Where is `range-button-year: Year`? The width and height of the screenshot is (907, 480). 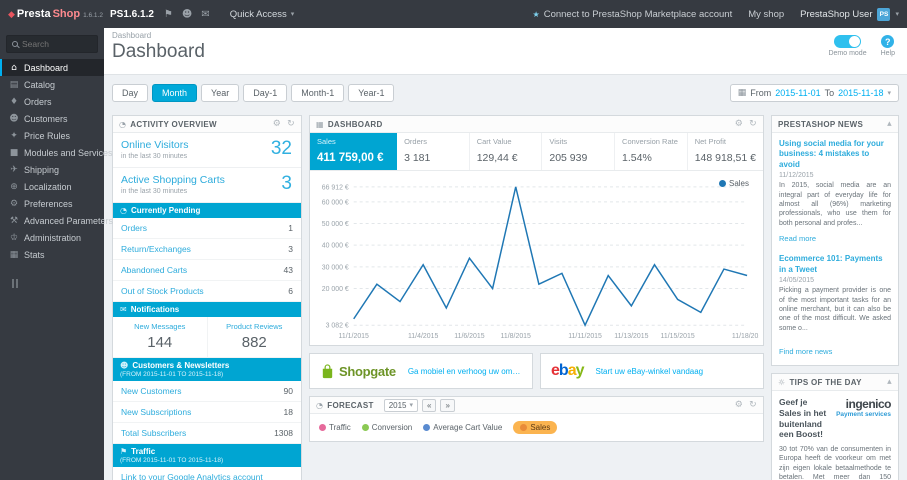
range-button-year: Year is located at coordinates (220, 93).